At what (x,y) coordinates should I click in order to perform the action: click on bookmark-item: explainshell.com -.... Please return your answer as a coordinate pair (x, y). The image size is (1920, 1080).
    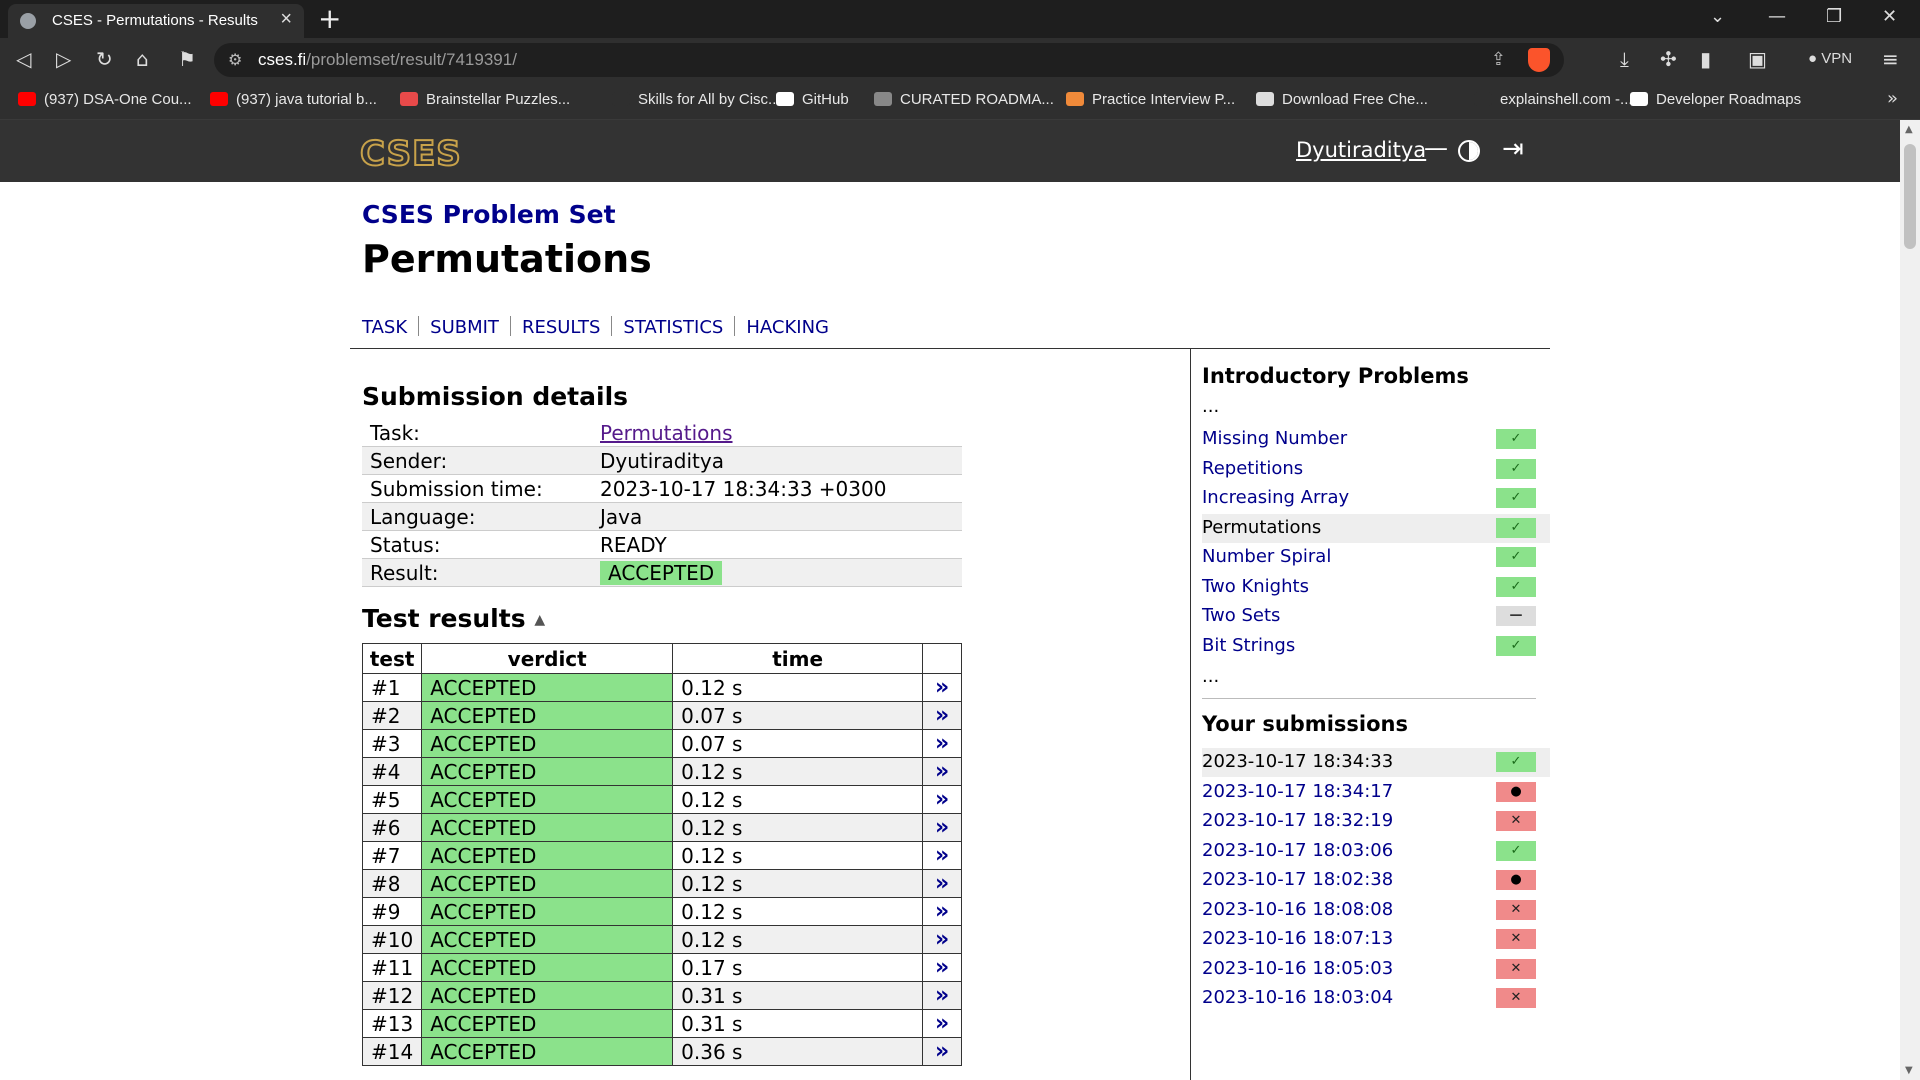
    Looking at the image, I should click on (1553, 99).